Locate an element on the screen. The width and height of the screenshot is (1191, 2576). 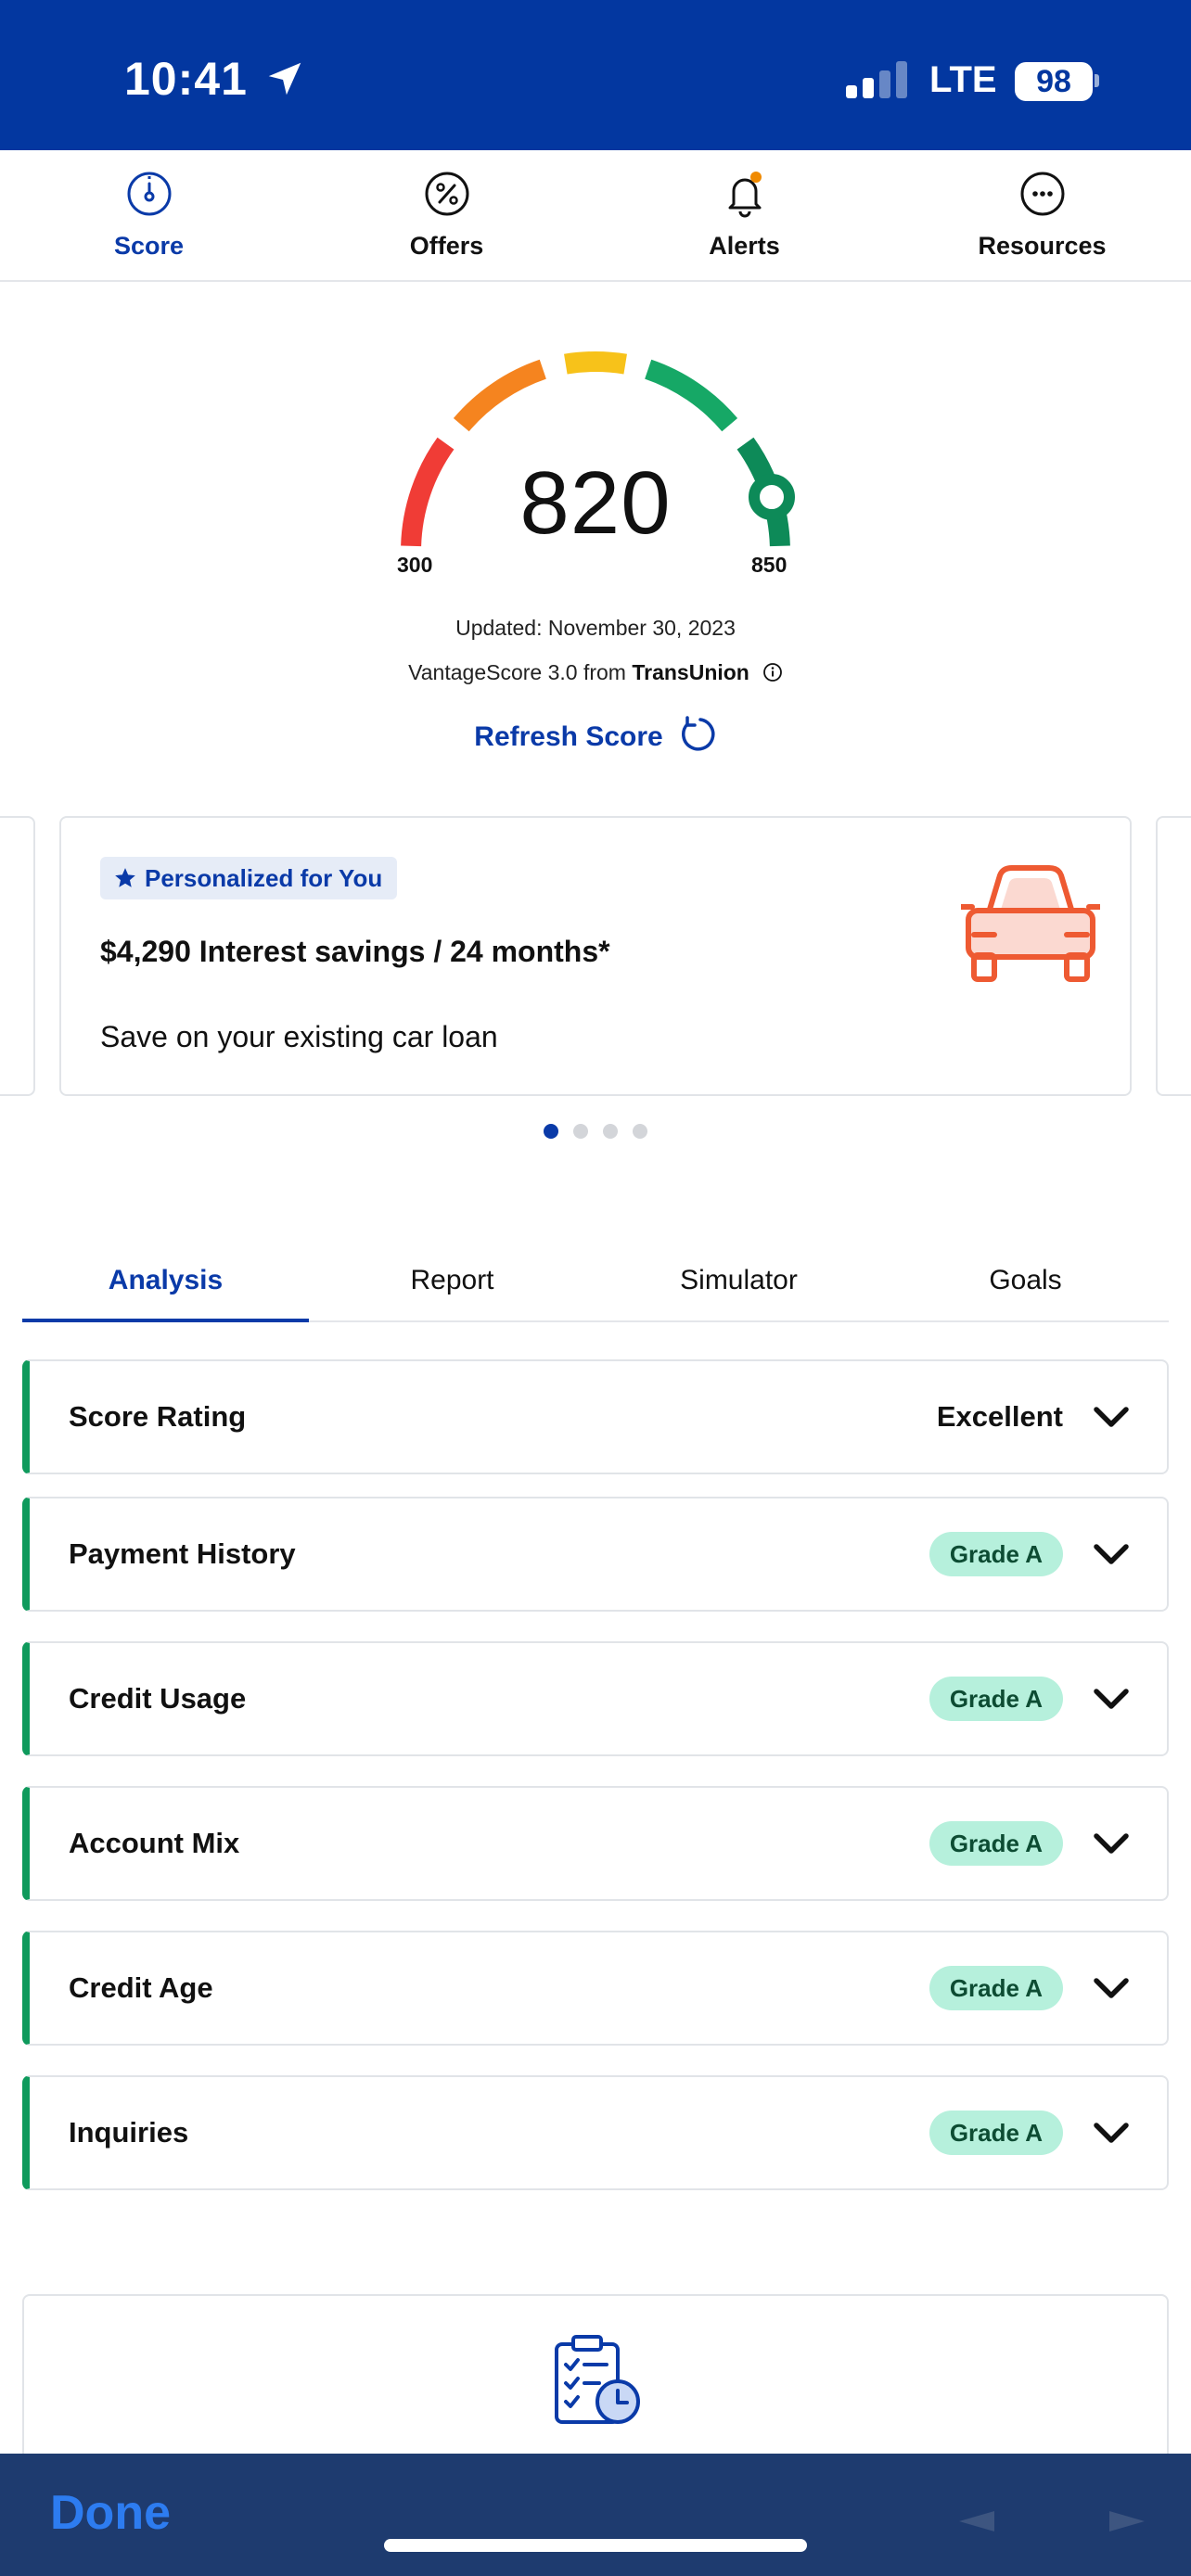
nav-item-offers: Offers is located at coordinates (447, 215).